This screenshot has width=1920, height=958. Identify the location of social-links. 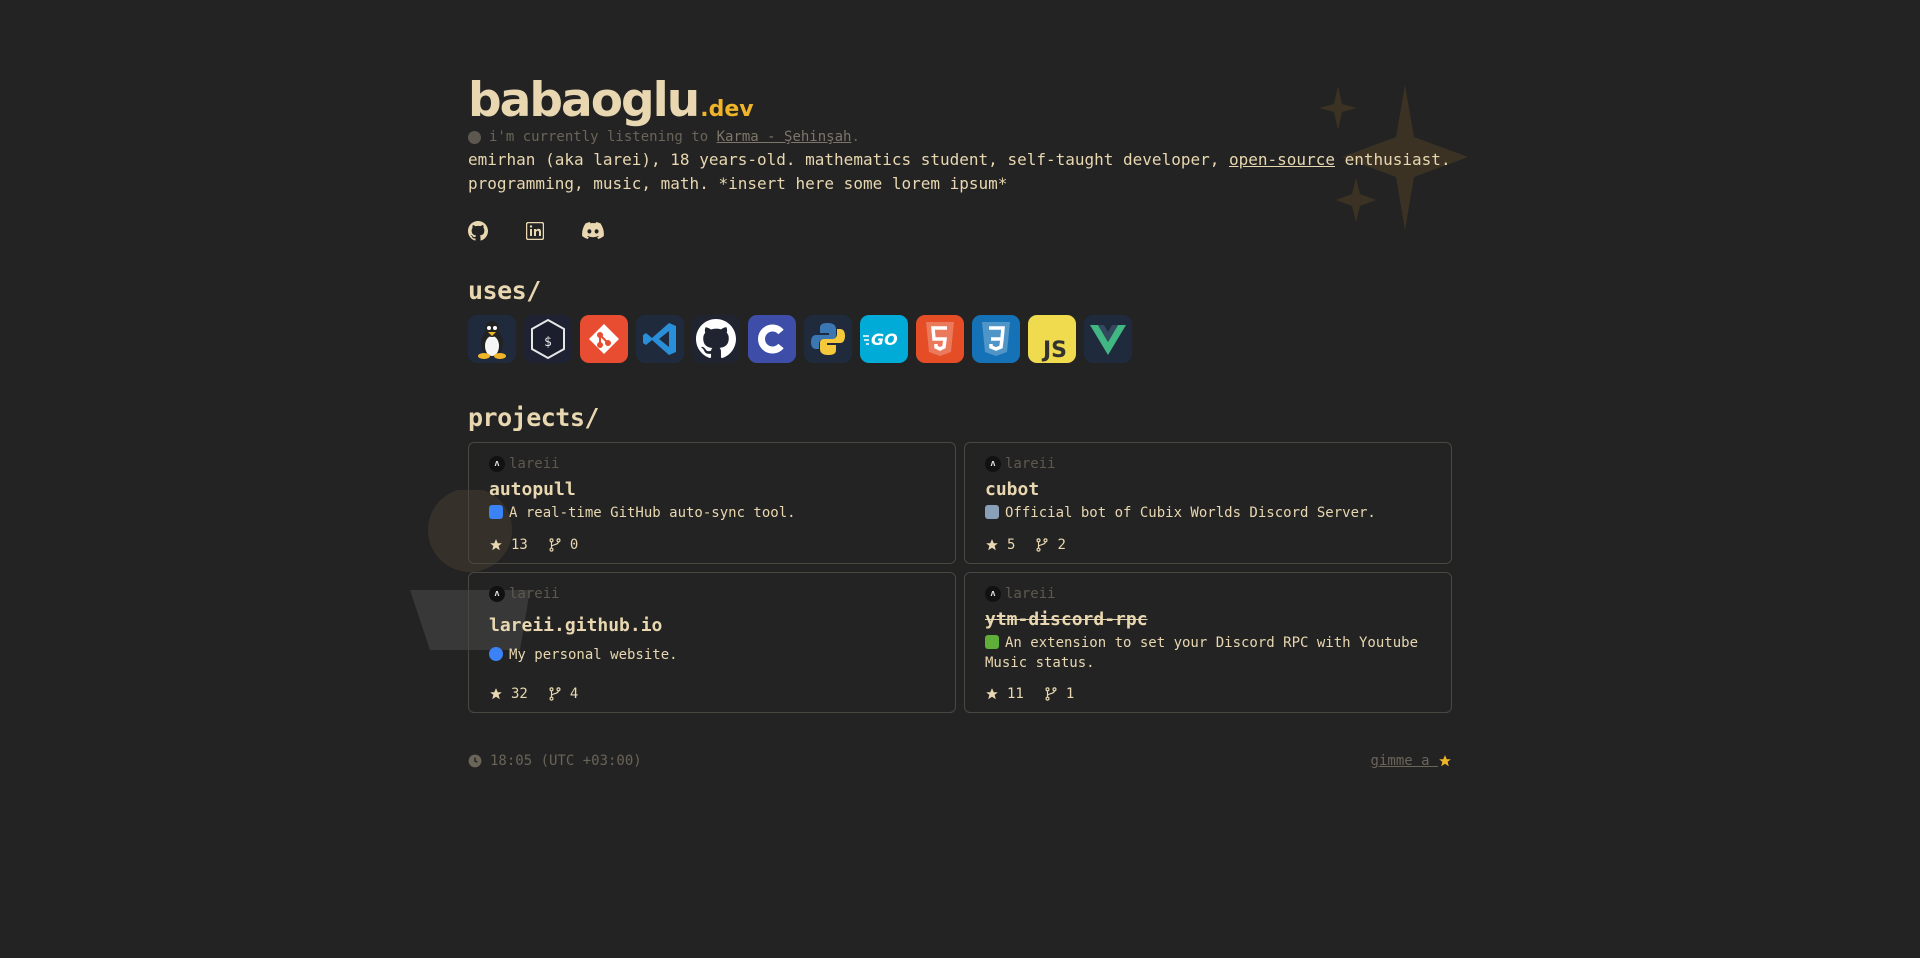
(960, 231).